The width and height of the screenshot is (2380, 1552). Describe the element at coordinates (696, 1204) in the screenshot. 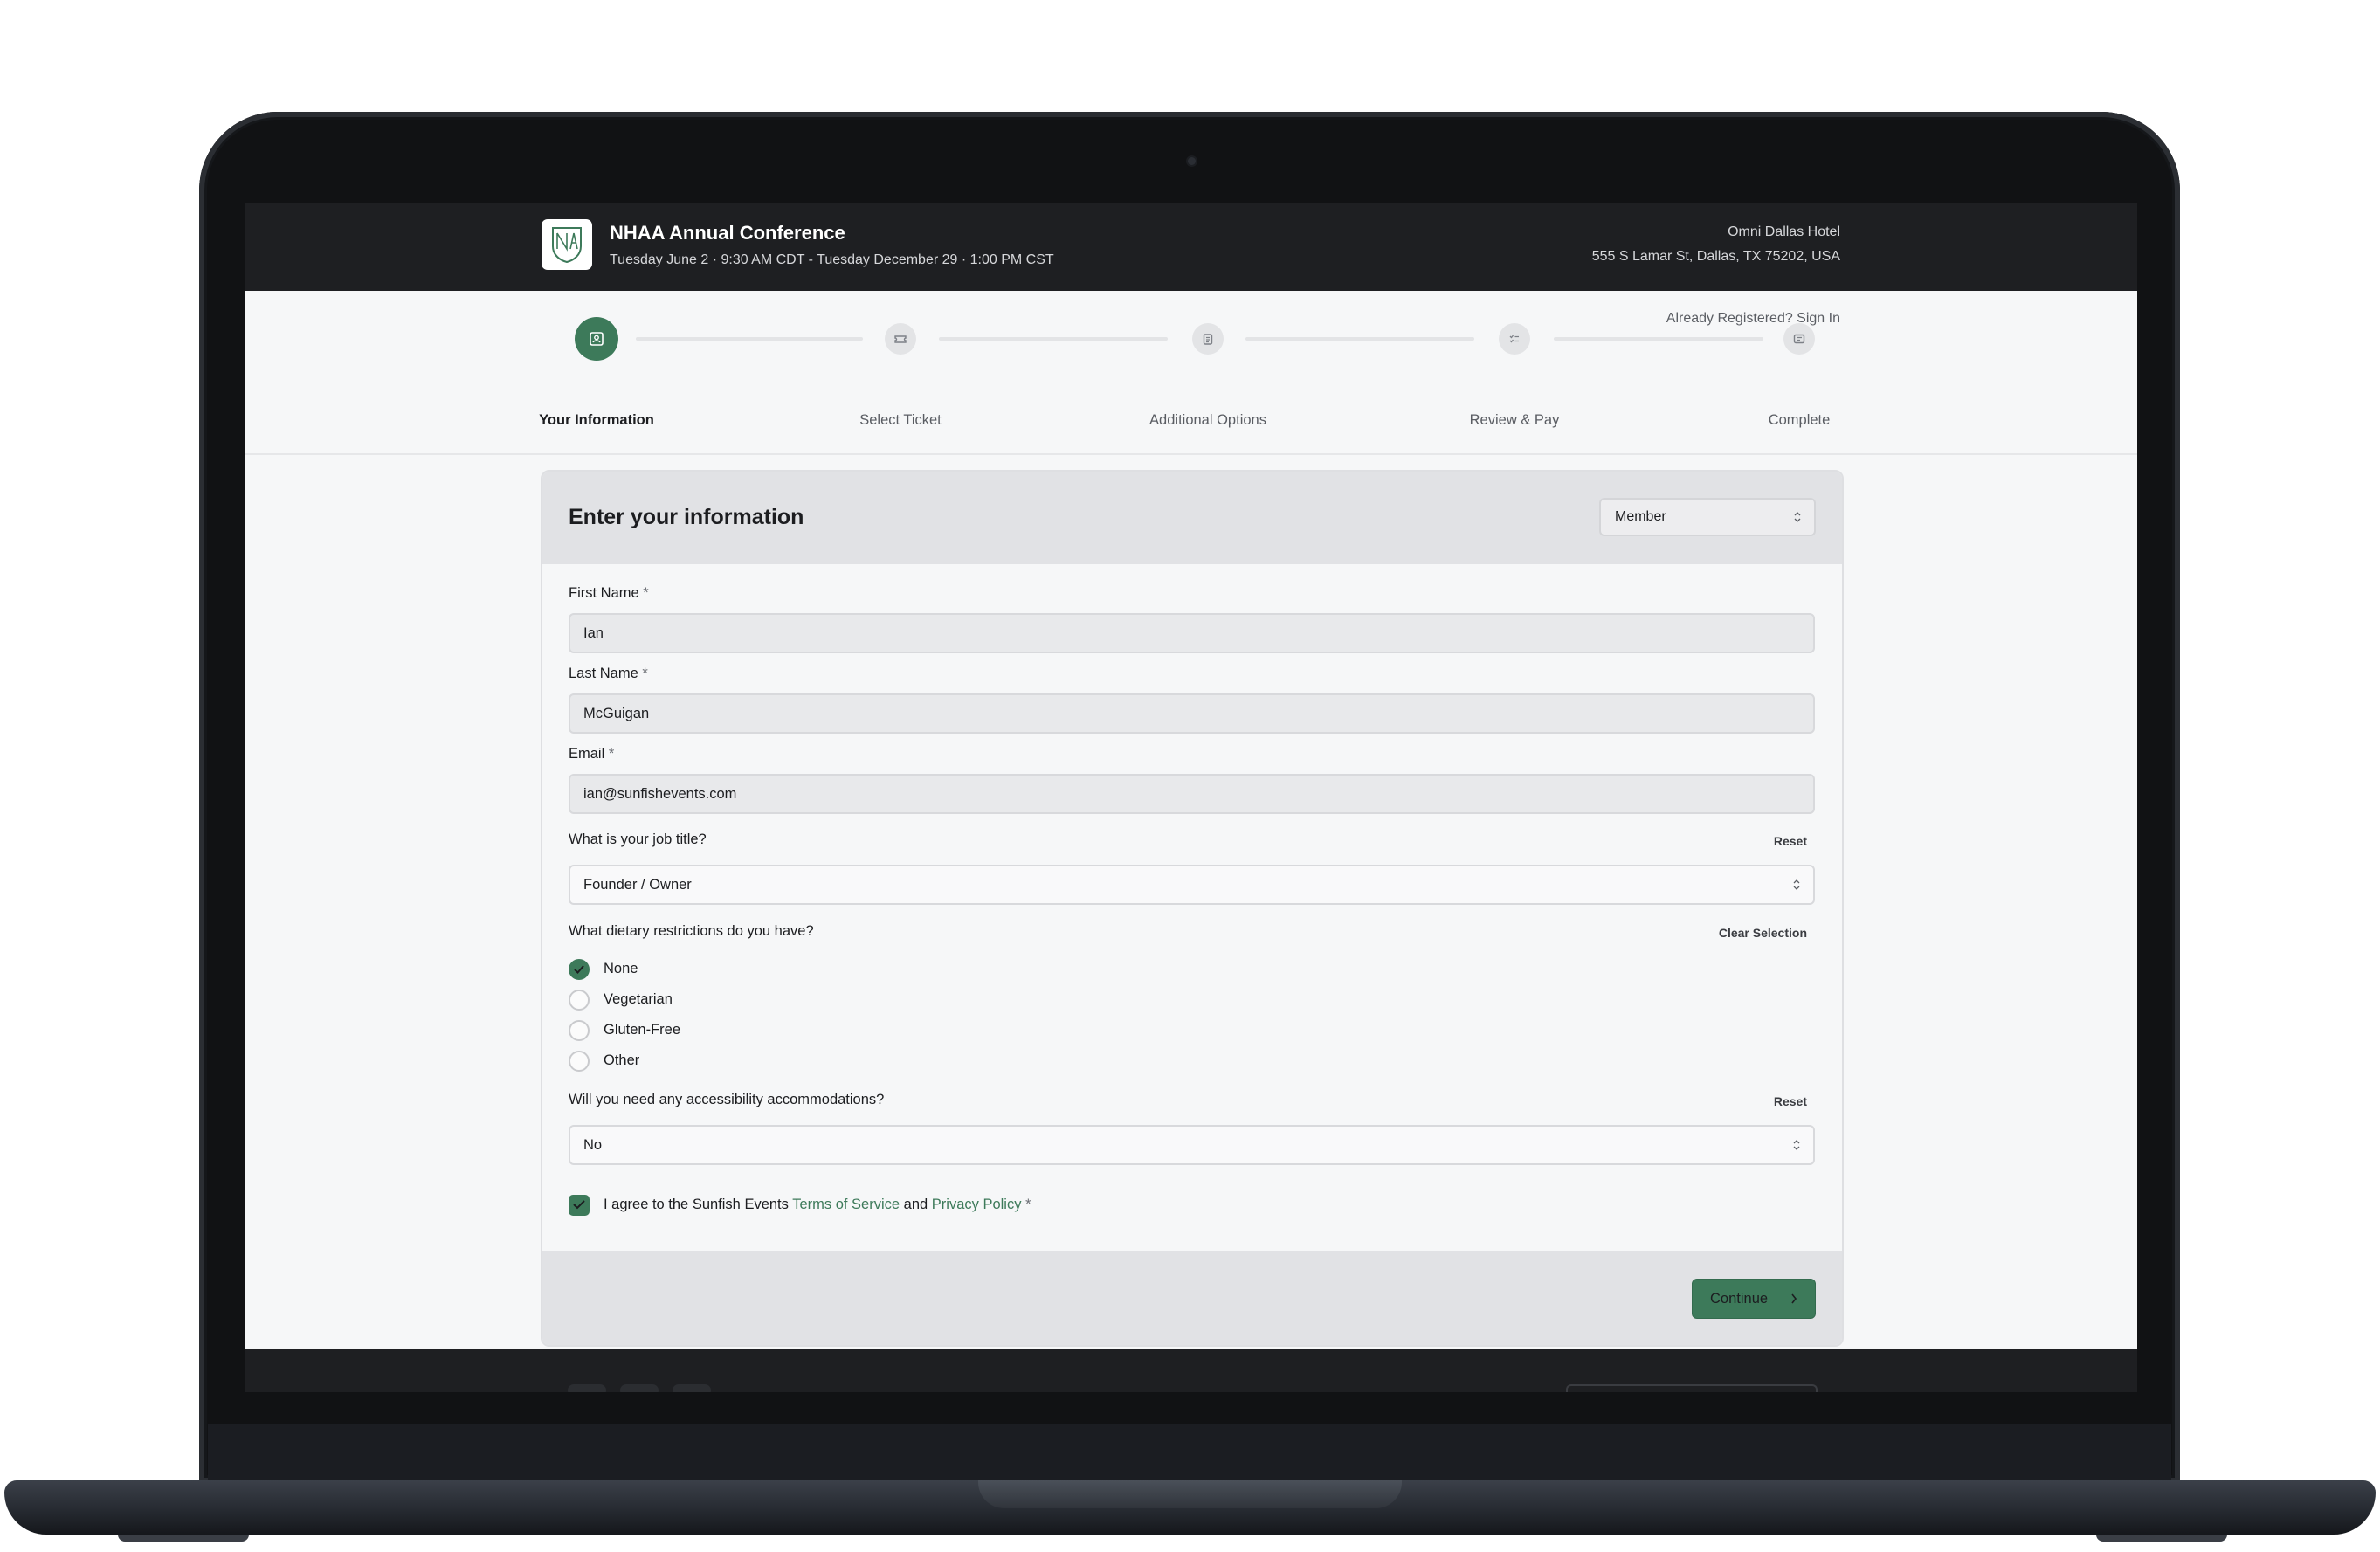

I see `agreement-prefix: I agree to the Sunfish Events` at that location.